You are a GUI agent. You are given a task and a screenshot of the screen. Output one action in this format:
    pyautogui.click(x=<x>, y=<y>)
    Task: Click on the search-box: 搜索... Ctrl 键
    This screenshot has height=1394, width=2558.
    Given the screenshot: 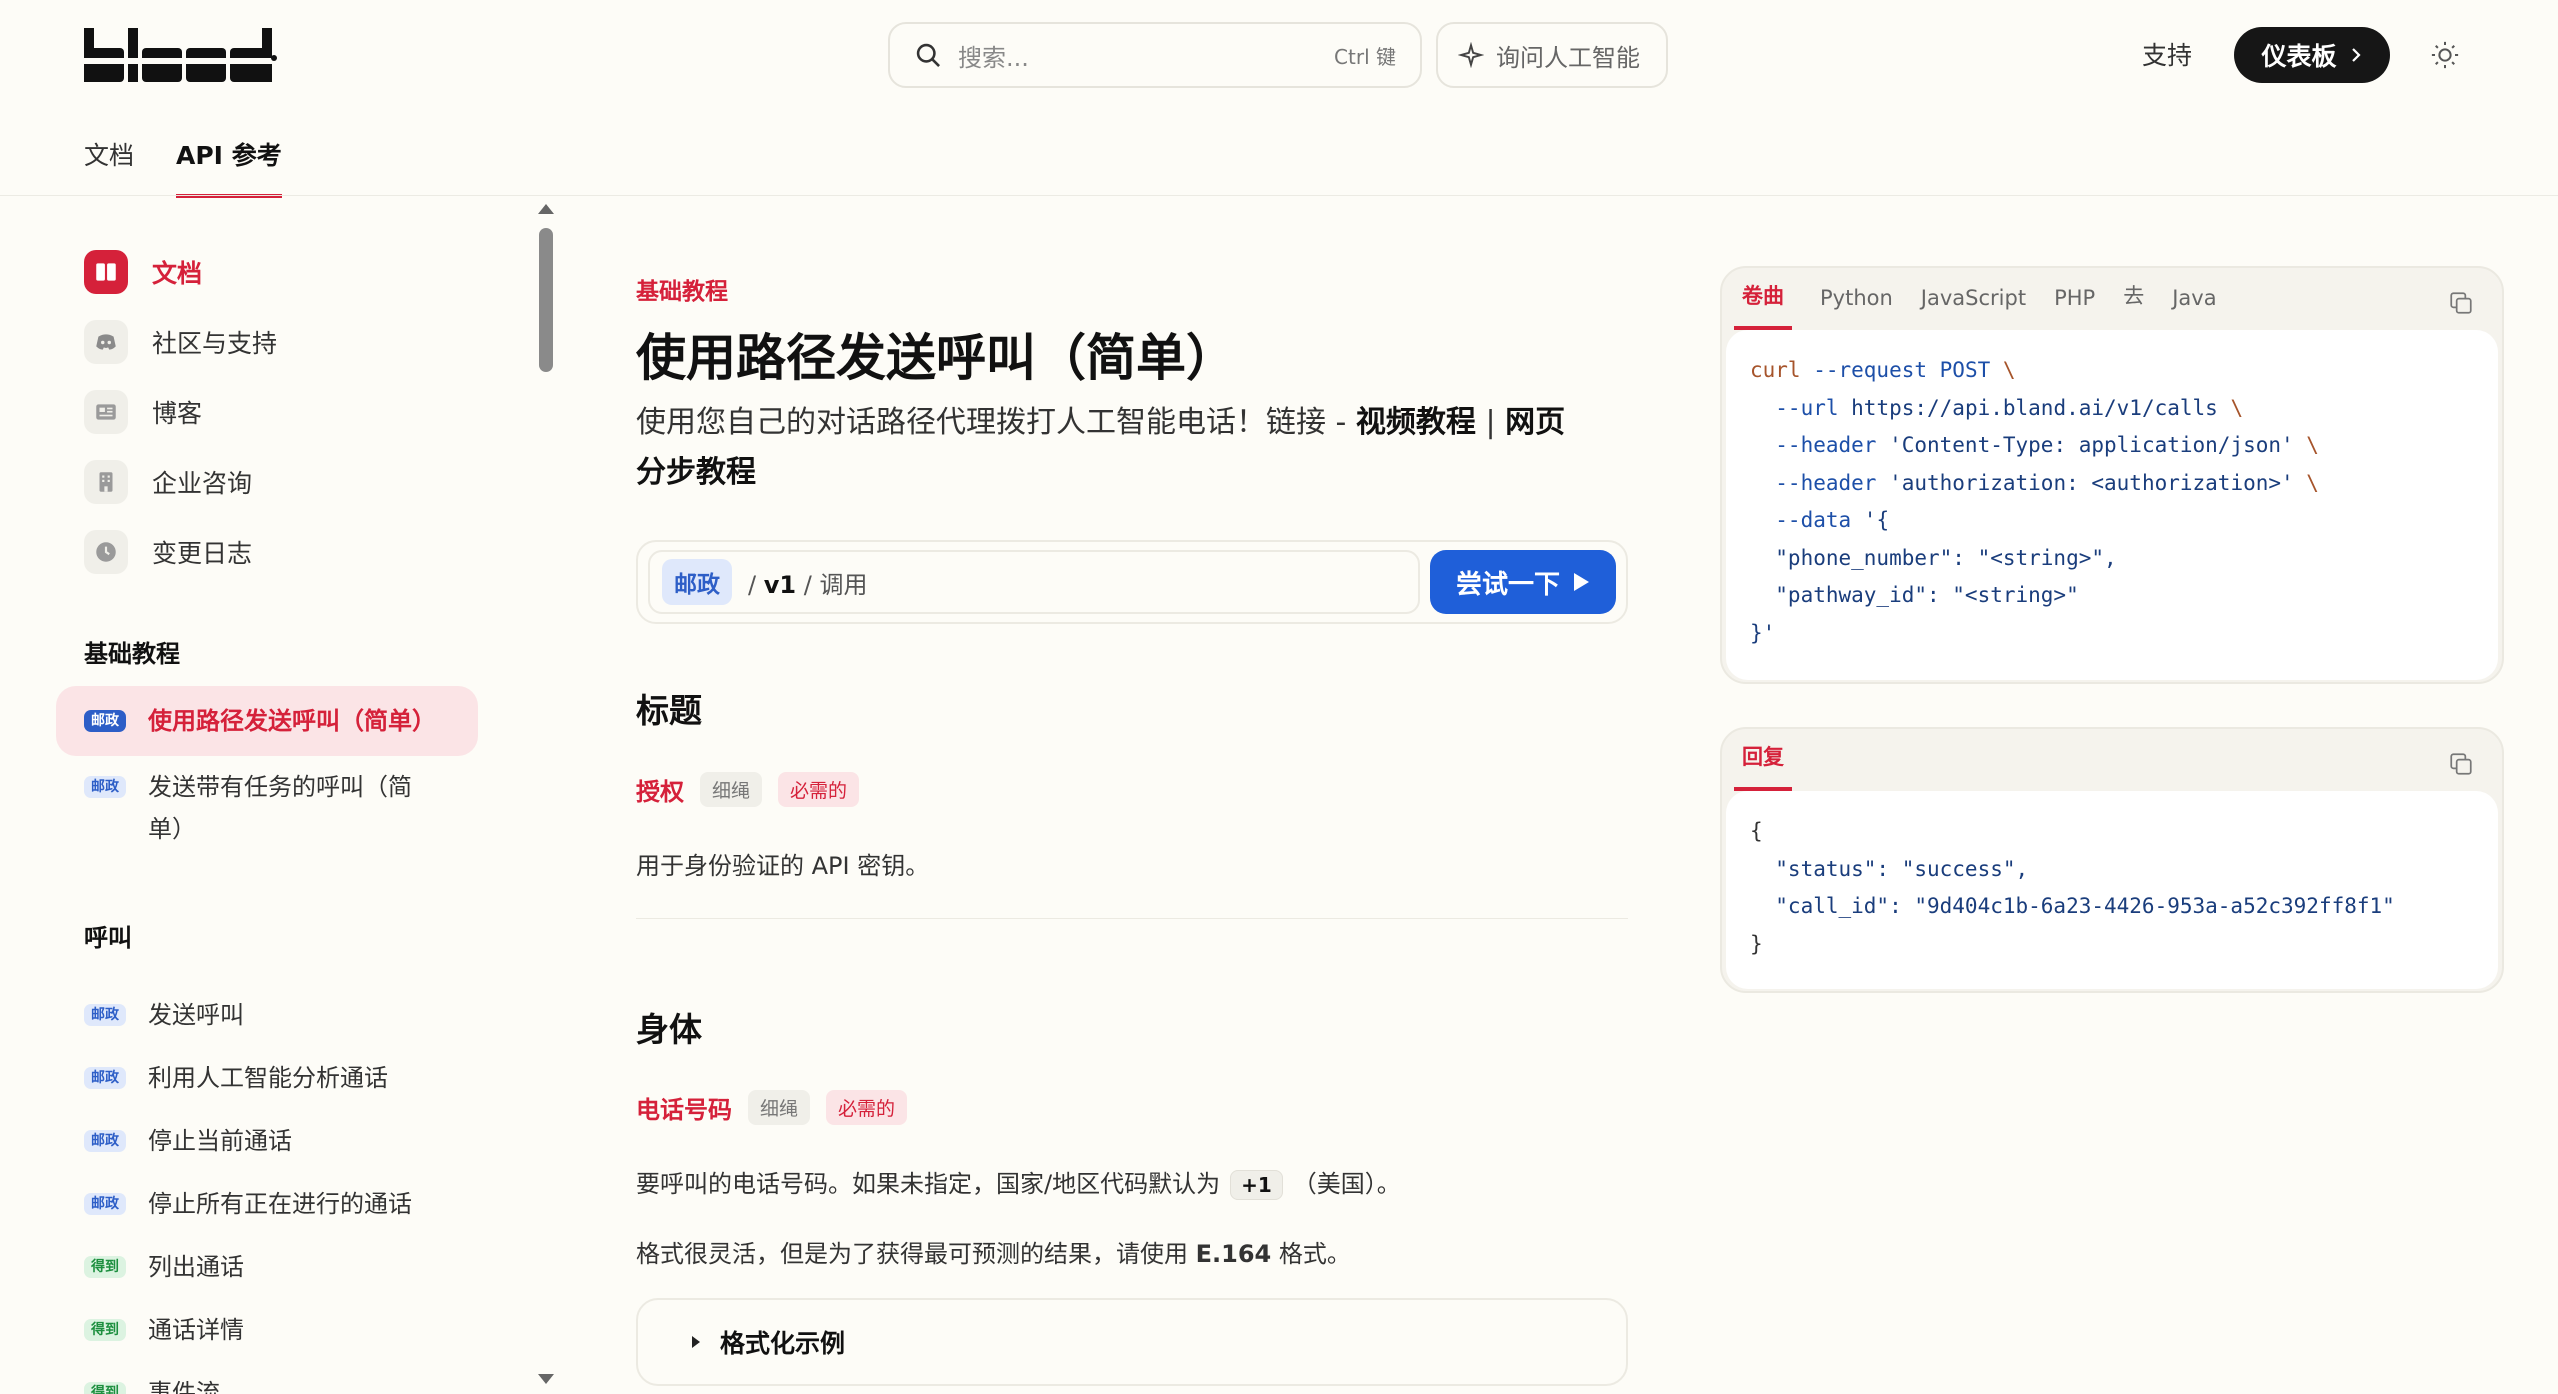 What is the action you would take?
    pyautogui.click(x=1155, y=55)
    